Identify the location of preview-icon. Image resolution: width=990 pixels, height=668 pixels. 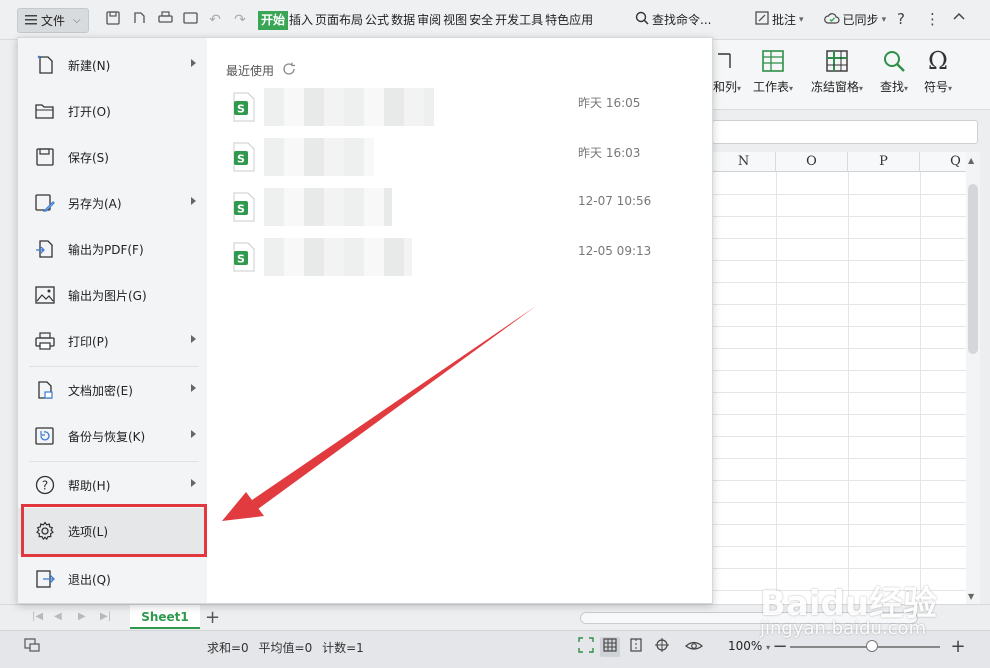
(190, 20).